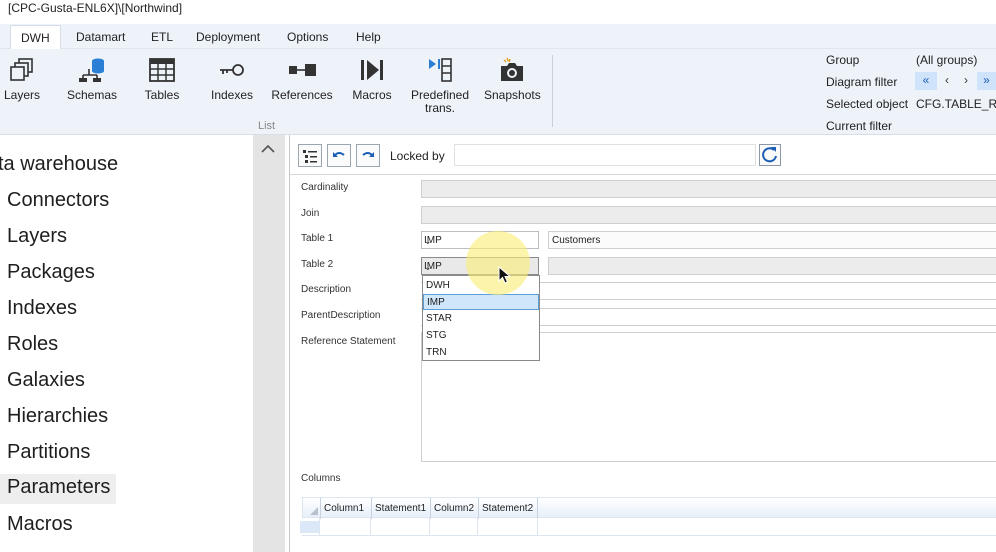  I want to click on table1-label: Table 1, so click(317, 238).